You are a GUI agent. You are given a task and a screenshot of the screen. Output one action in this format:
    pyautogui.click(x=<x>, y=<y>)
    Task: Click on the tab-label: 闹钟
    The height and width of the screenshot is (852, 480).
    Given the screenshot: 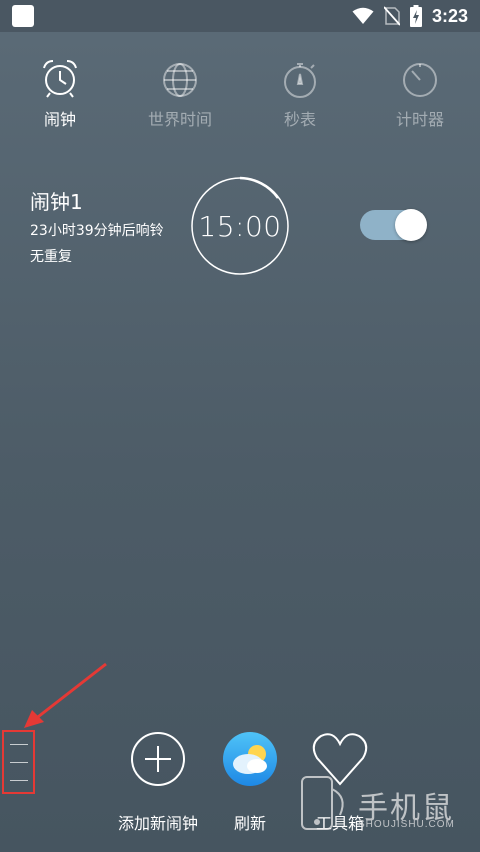 What is the action you would take?
    pyautogui.click(x=59, y=119)
    